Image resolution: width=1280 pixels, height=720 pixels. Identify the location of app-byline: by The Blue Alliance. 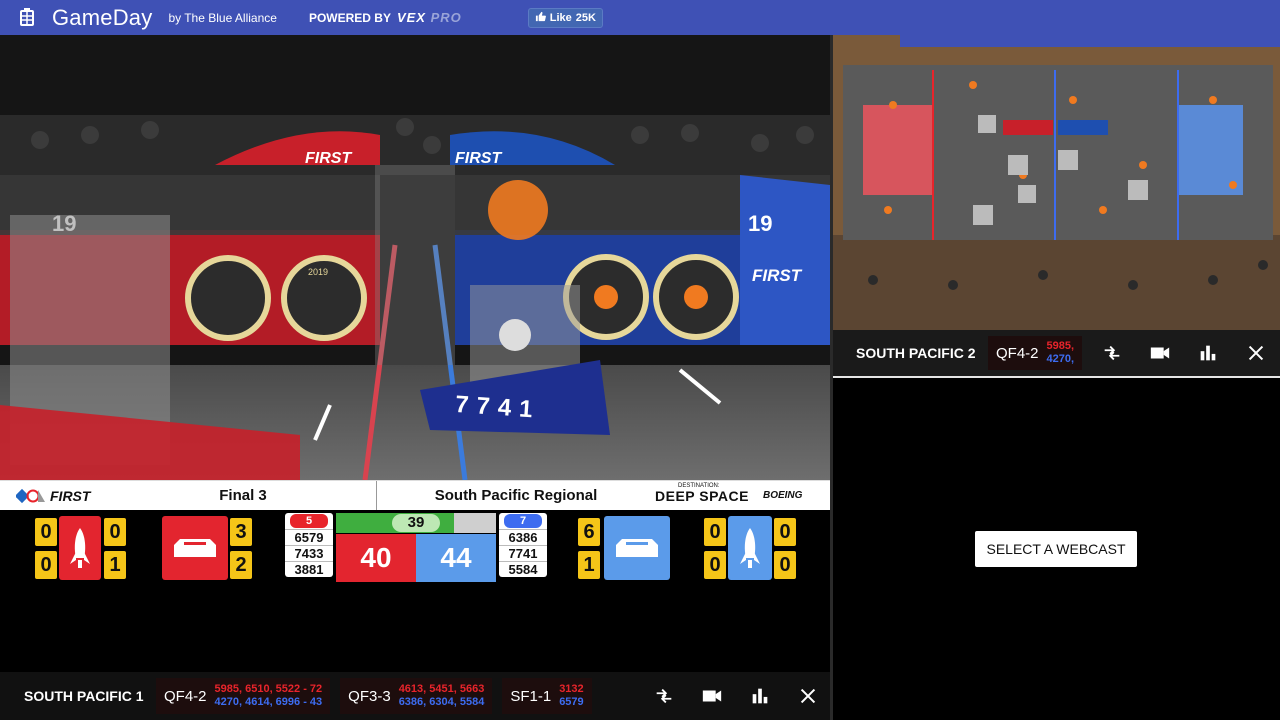
(222, 18).